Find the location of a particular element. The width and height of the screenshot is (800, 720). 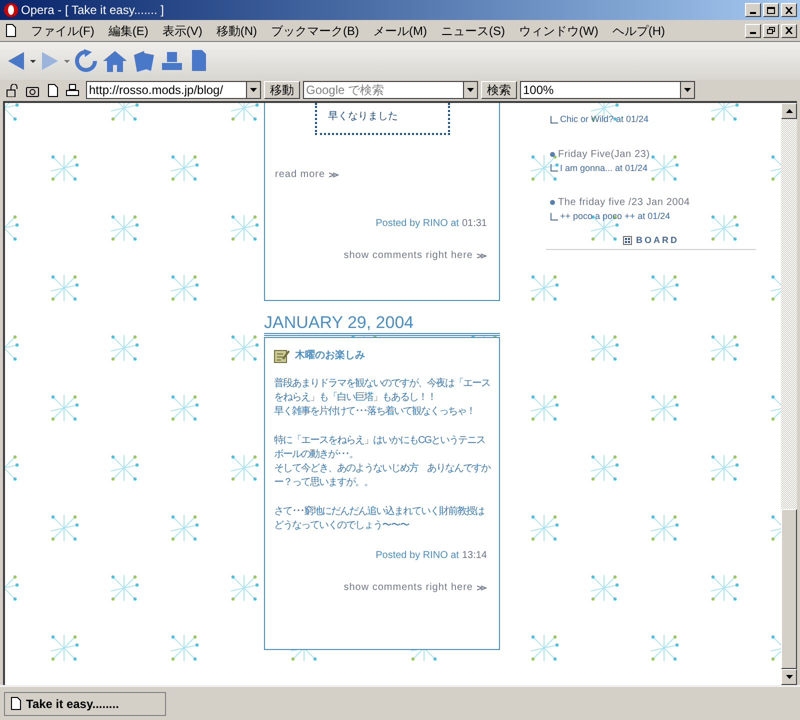

menu-item: メール(M) is located at coordinates (400, 31).